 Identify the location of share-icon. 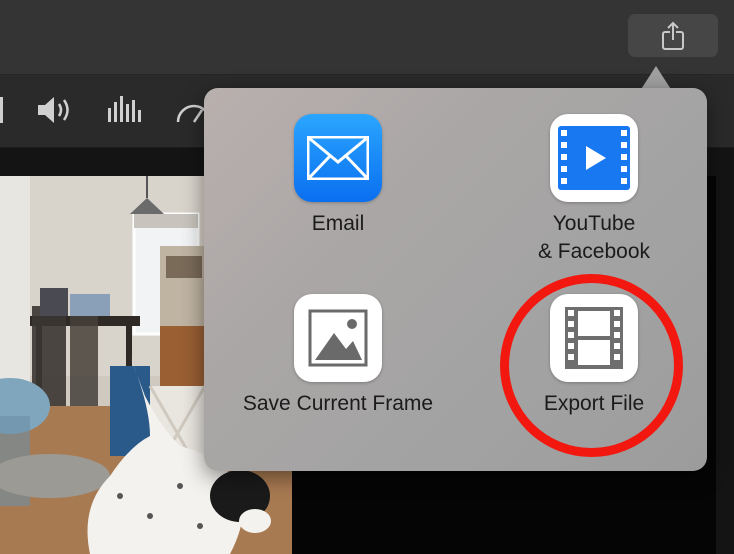
(673, 35).